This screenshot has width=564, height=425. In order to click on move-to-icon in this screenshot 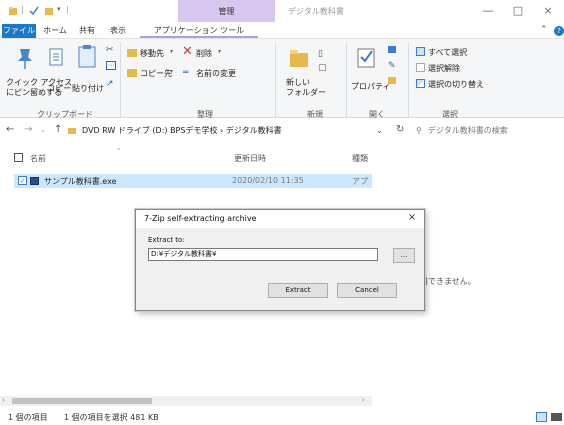, I will do `click(132, 53)`.